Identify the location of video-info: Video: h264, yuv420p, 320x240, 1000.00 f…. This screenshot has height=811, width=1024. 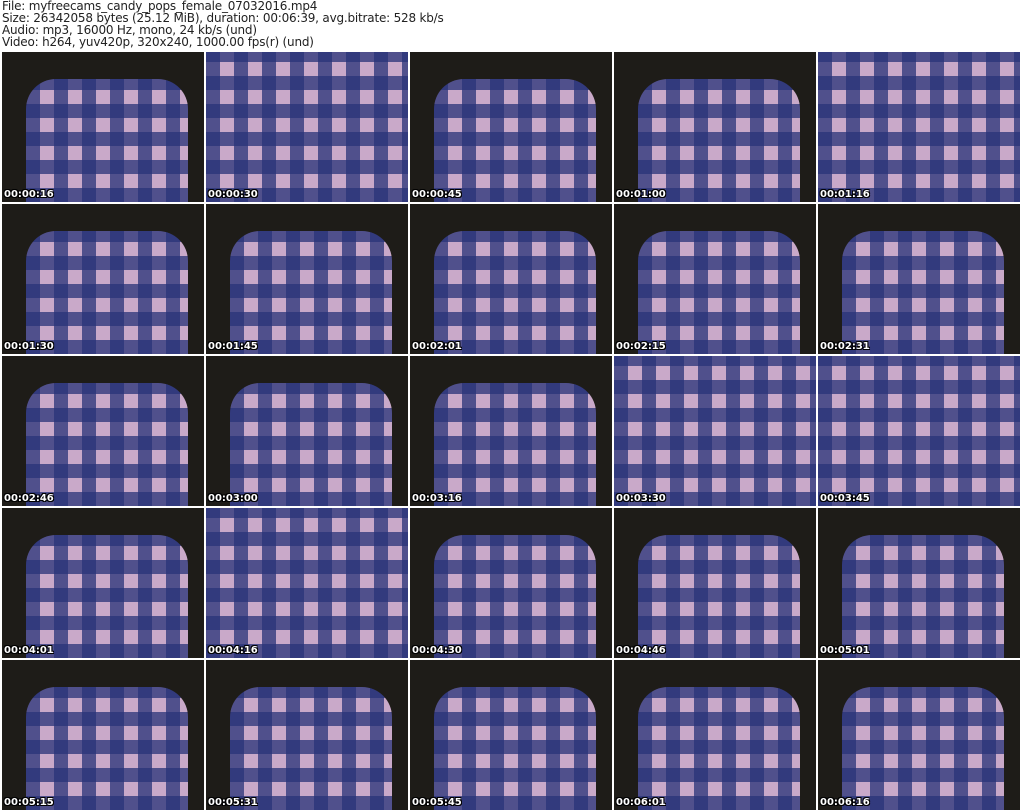
(158, 42).